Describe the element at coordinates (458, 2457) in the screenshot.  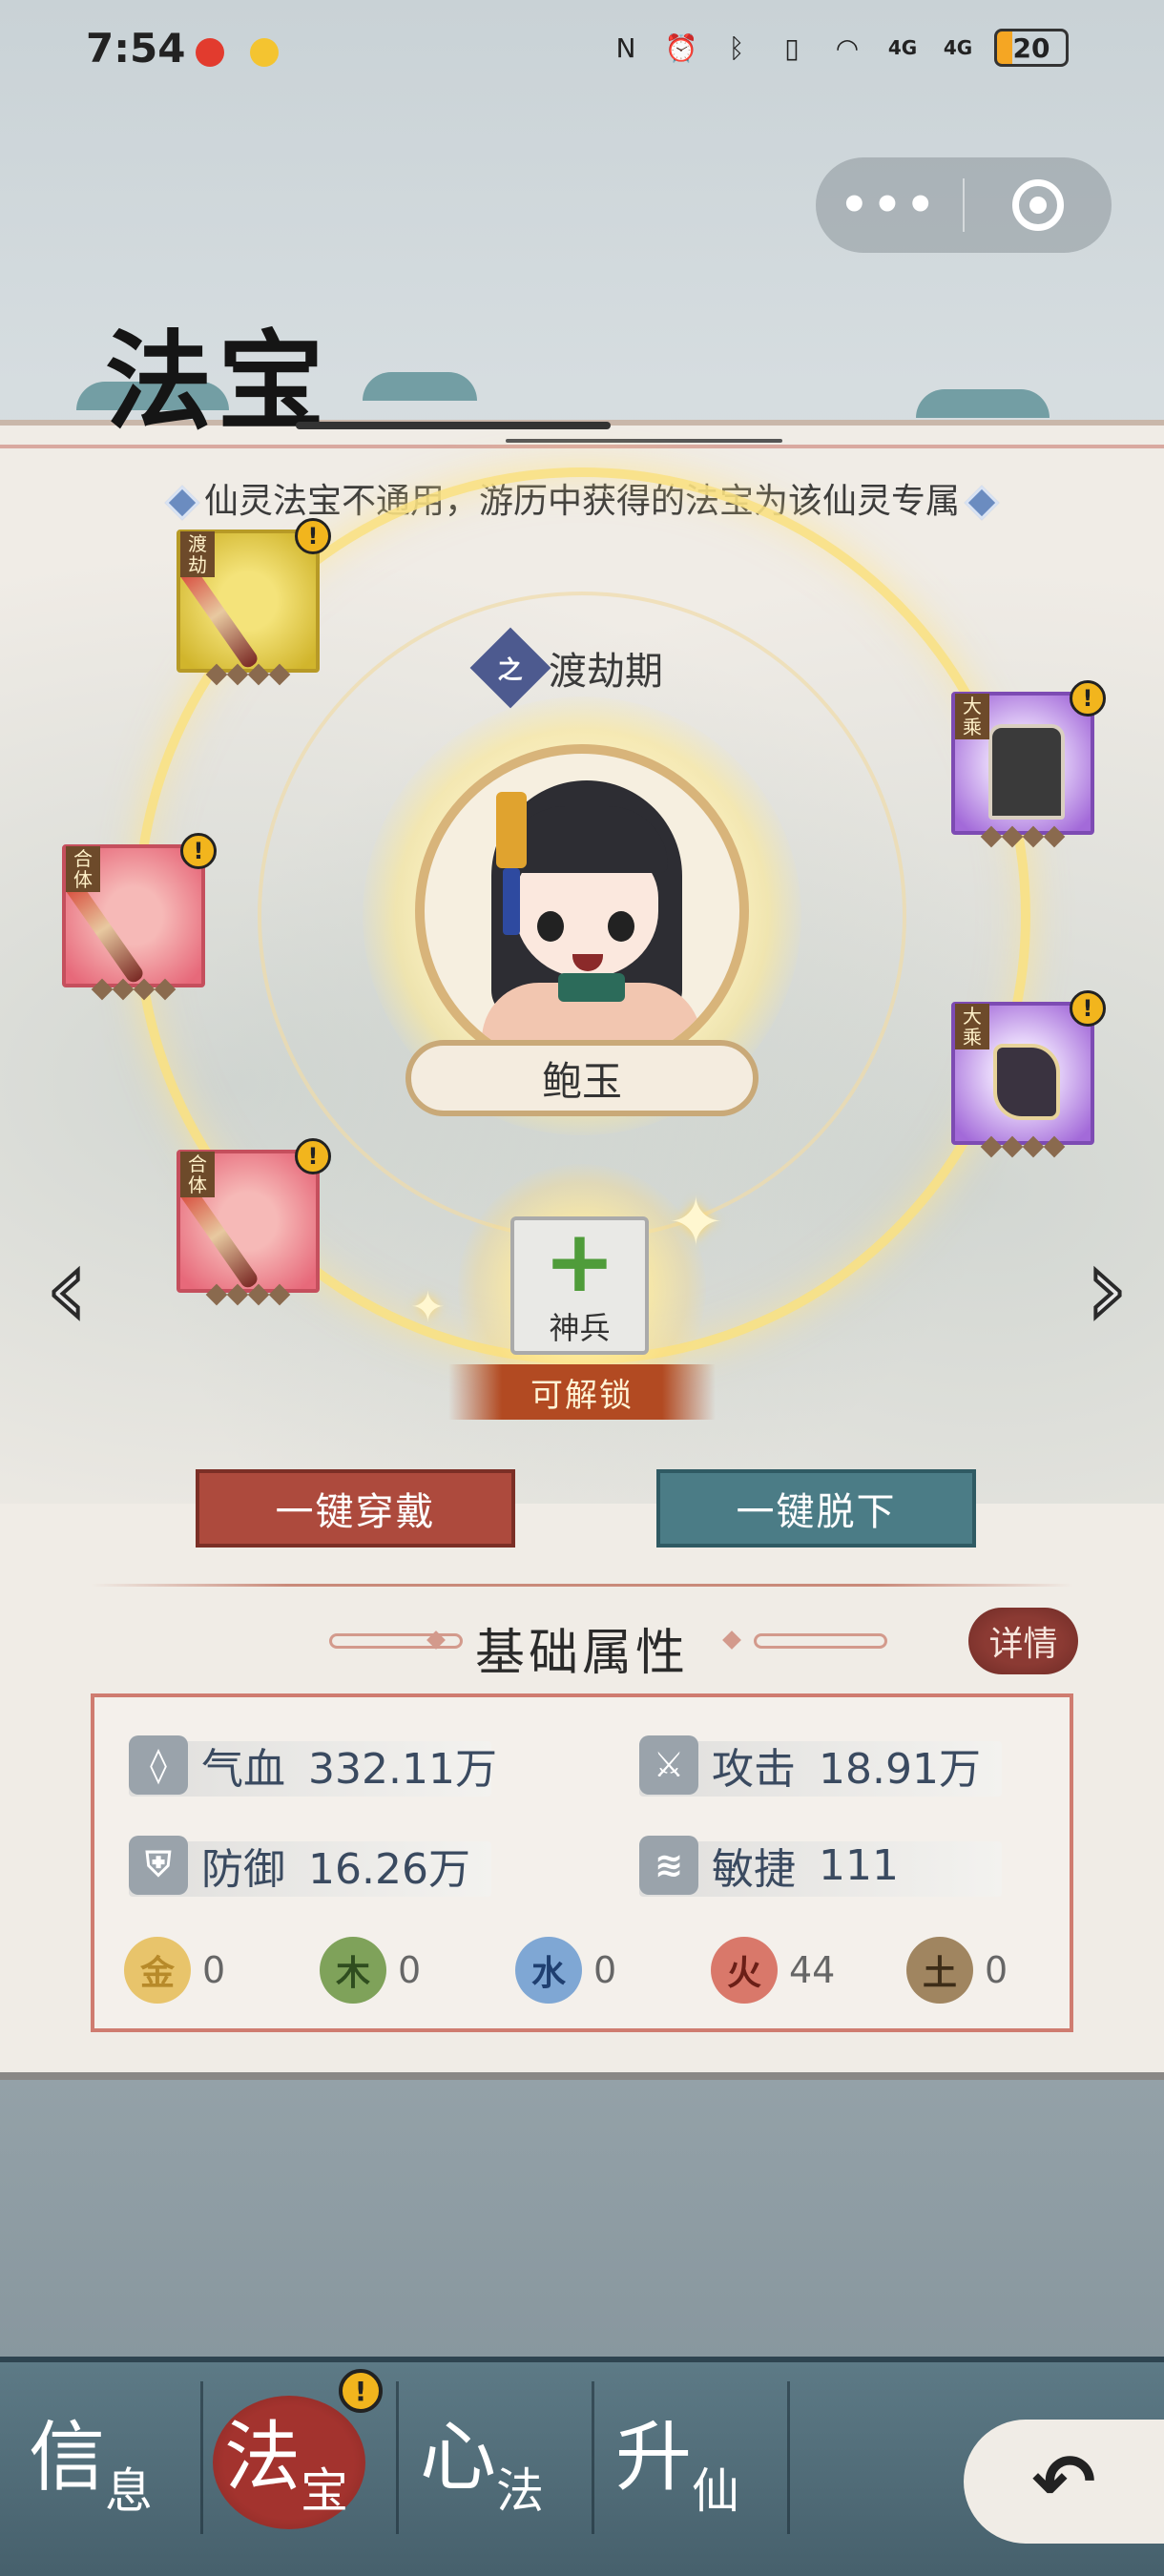
I see `tab-label: 心` at that location.